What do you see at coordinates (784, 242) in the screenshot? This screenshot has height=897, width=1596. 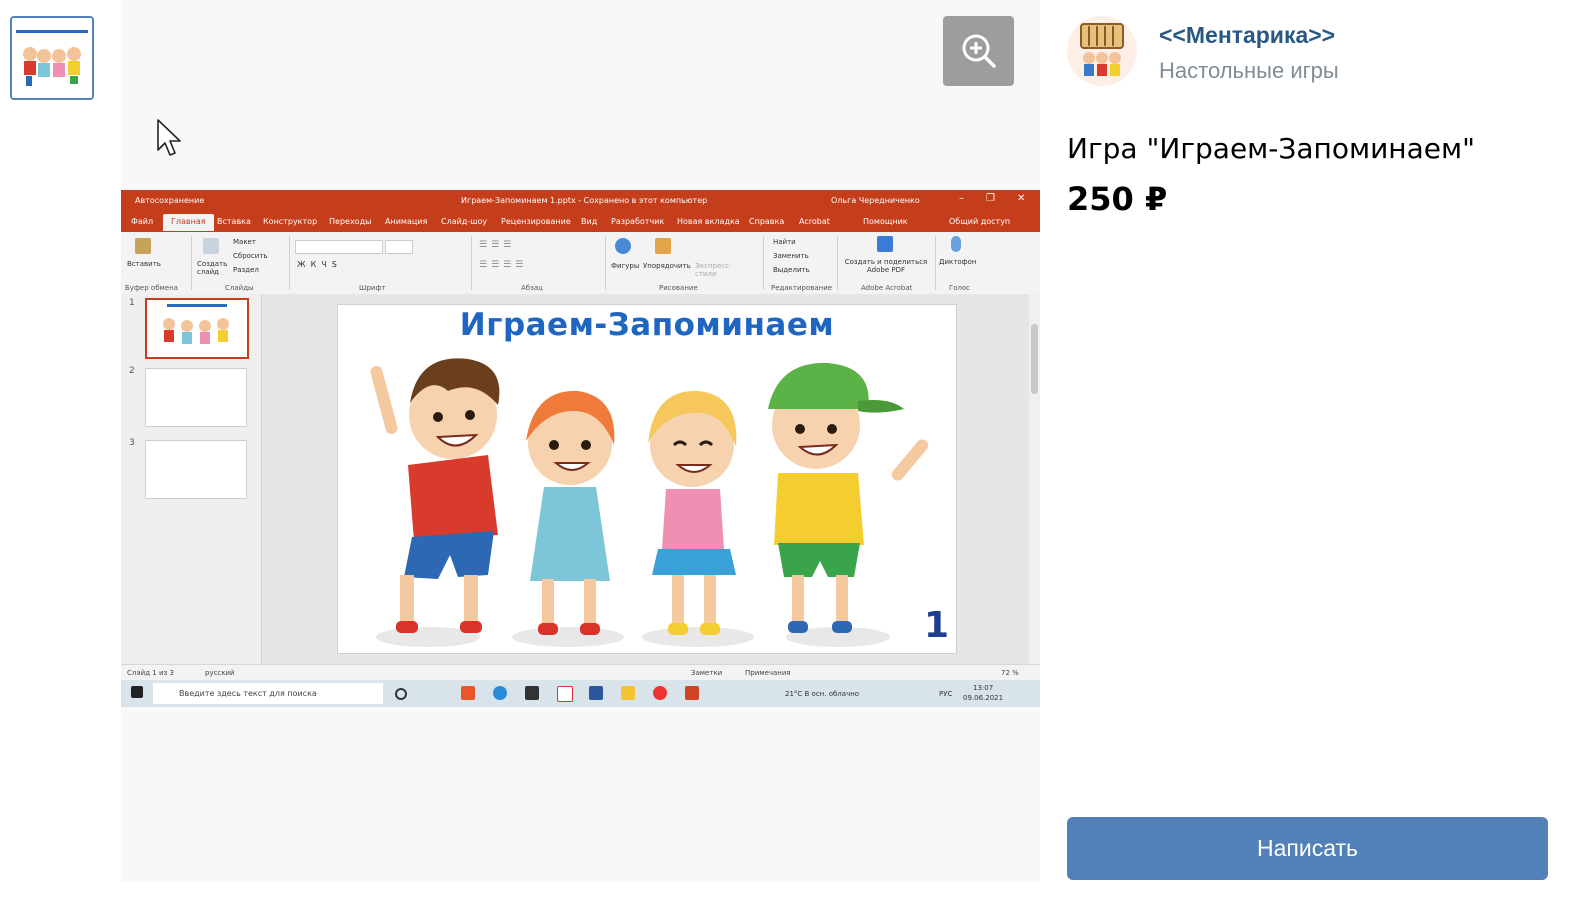 I see `find-label: Найти` at bounding box center [784, 242].